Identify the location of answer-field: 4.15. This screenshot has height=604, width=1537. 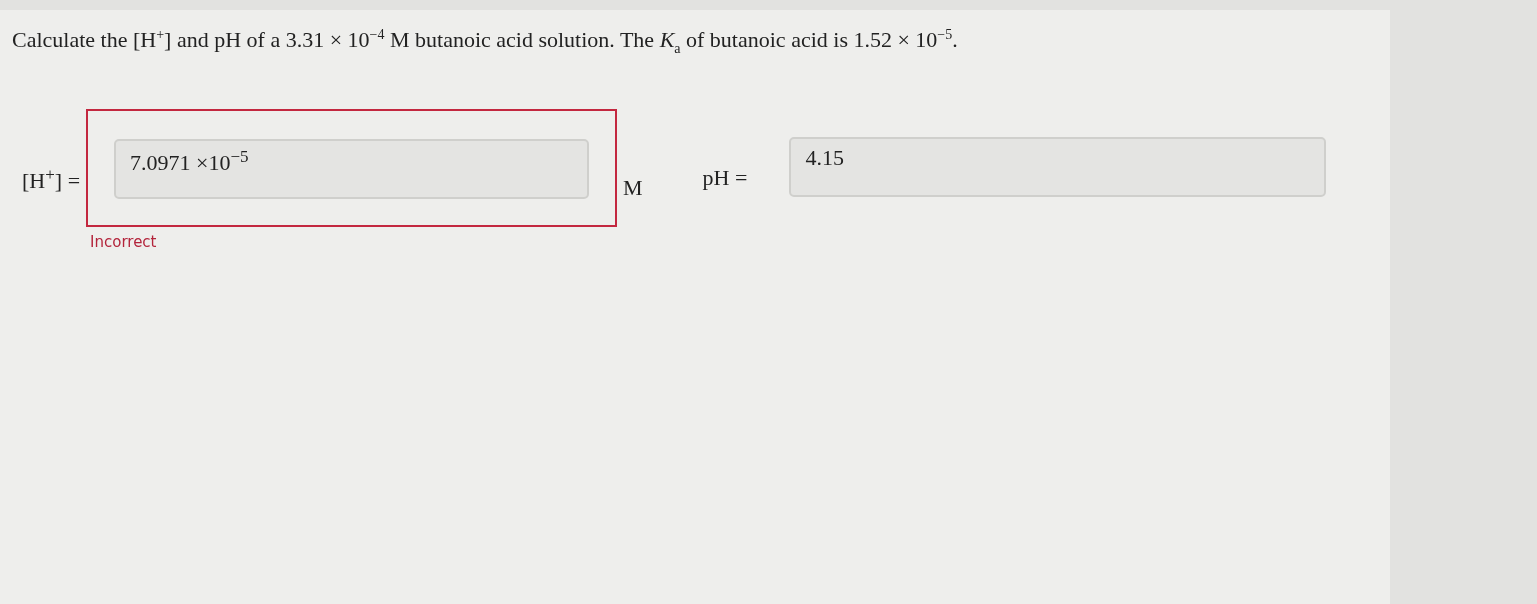
(1058, 166).